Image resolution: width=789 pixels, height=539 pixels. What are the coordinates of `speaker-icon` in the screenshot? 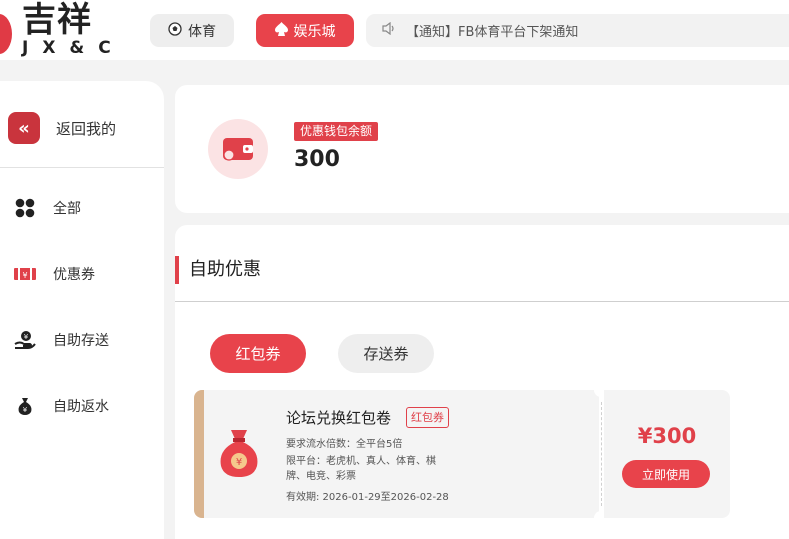 It's located at (389, 30).